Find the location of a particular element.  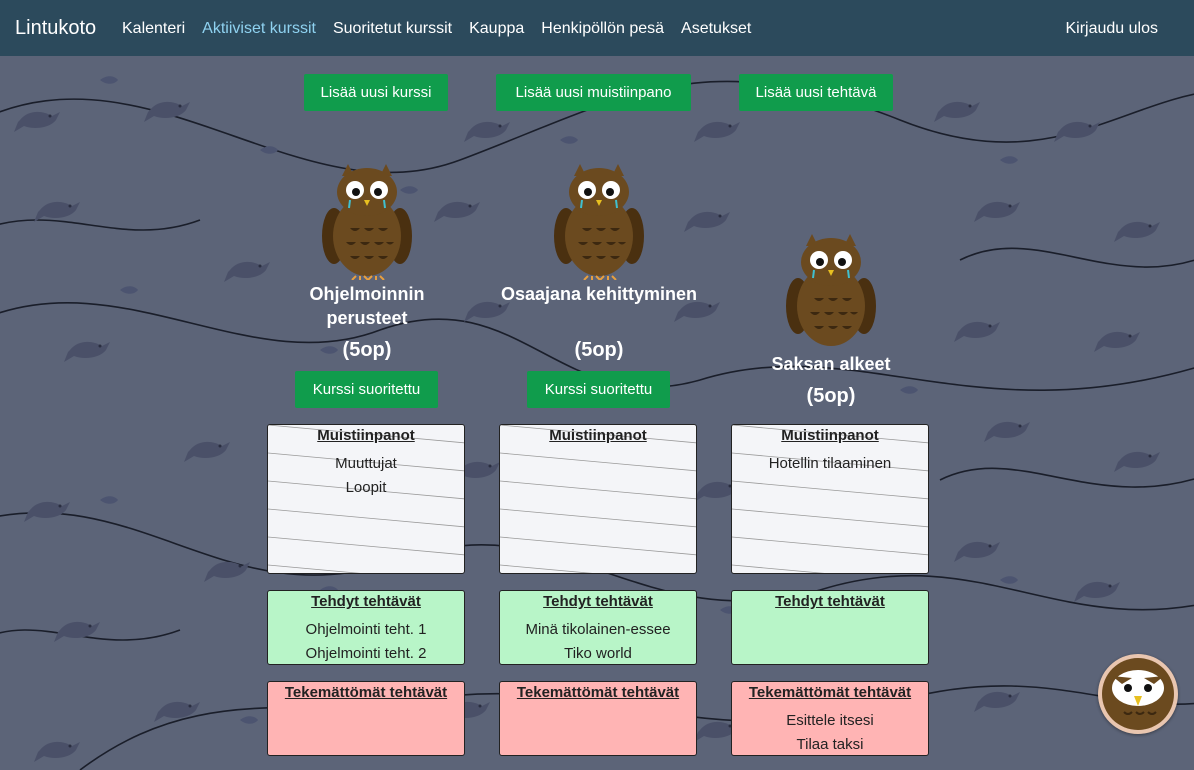

notes-list: Hotellin tilaaminen is located at coordinates (830, 464).